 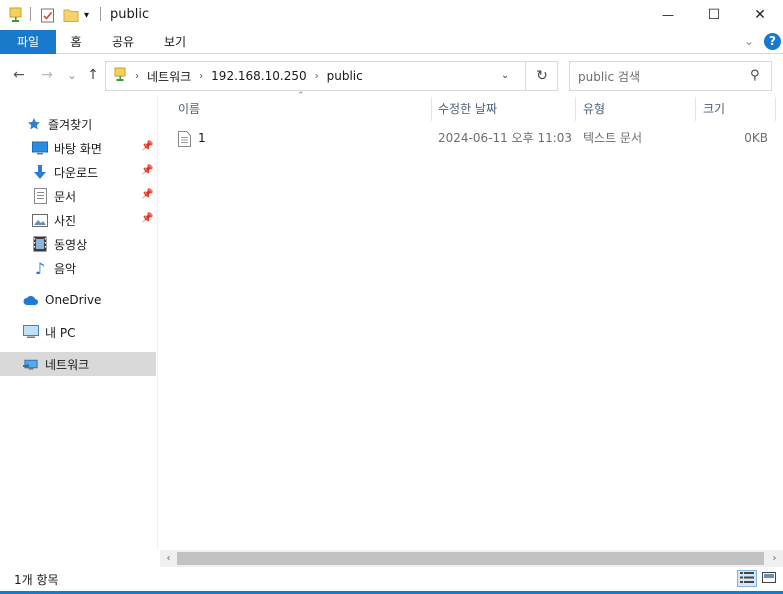 What do you see at coordinates (613, 138) in the screenshot?
I see `file-type: 텍스트 문서` at bounding box center [613, 138].